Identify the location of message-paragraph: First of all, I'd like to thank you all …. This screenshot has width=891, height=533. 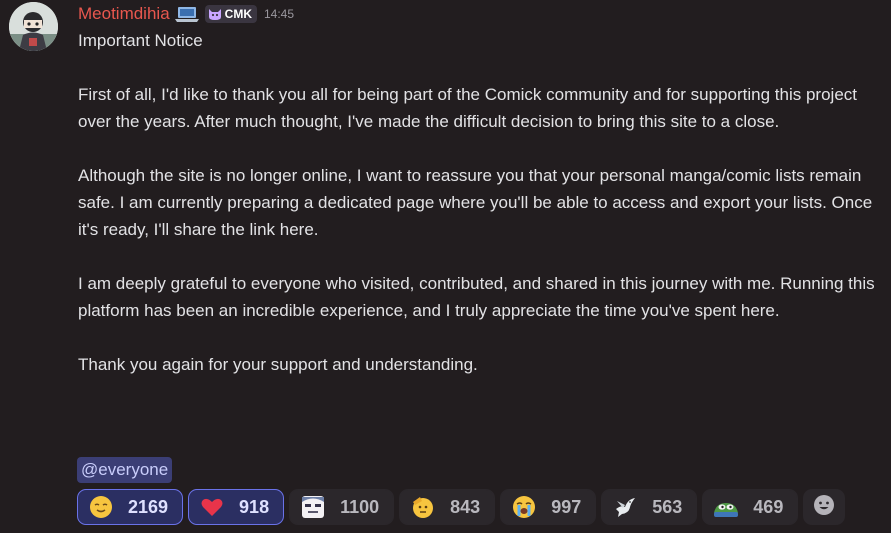
(467, 108).